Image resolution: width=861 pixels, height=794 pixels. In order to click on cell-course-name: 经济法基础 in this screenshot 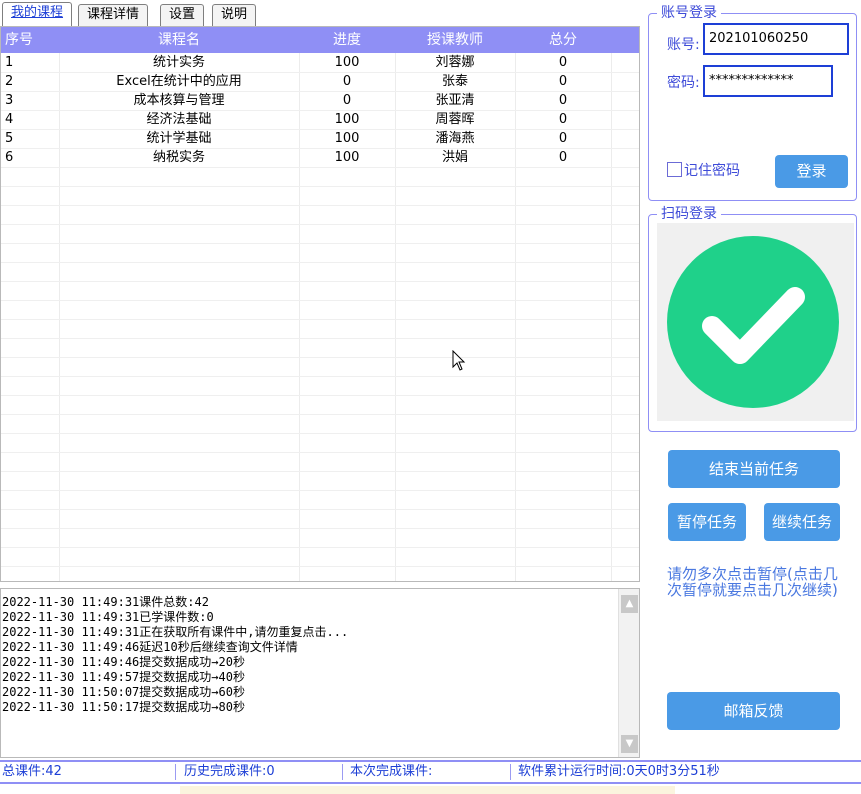, I will do `click(179, 119)`.